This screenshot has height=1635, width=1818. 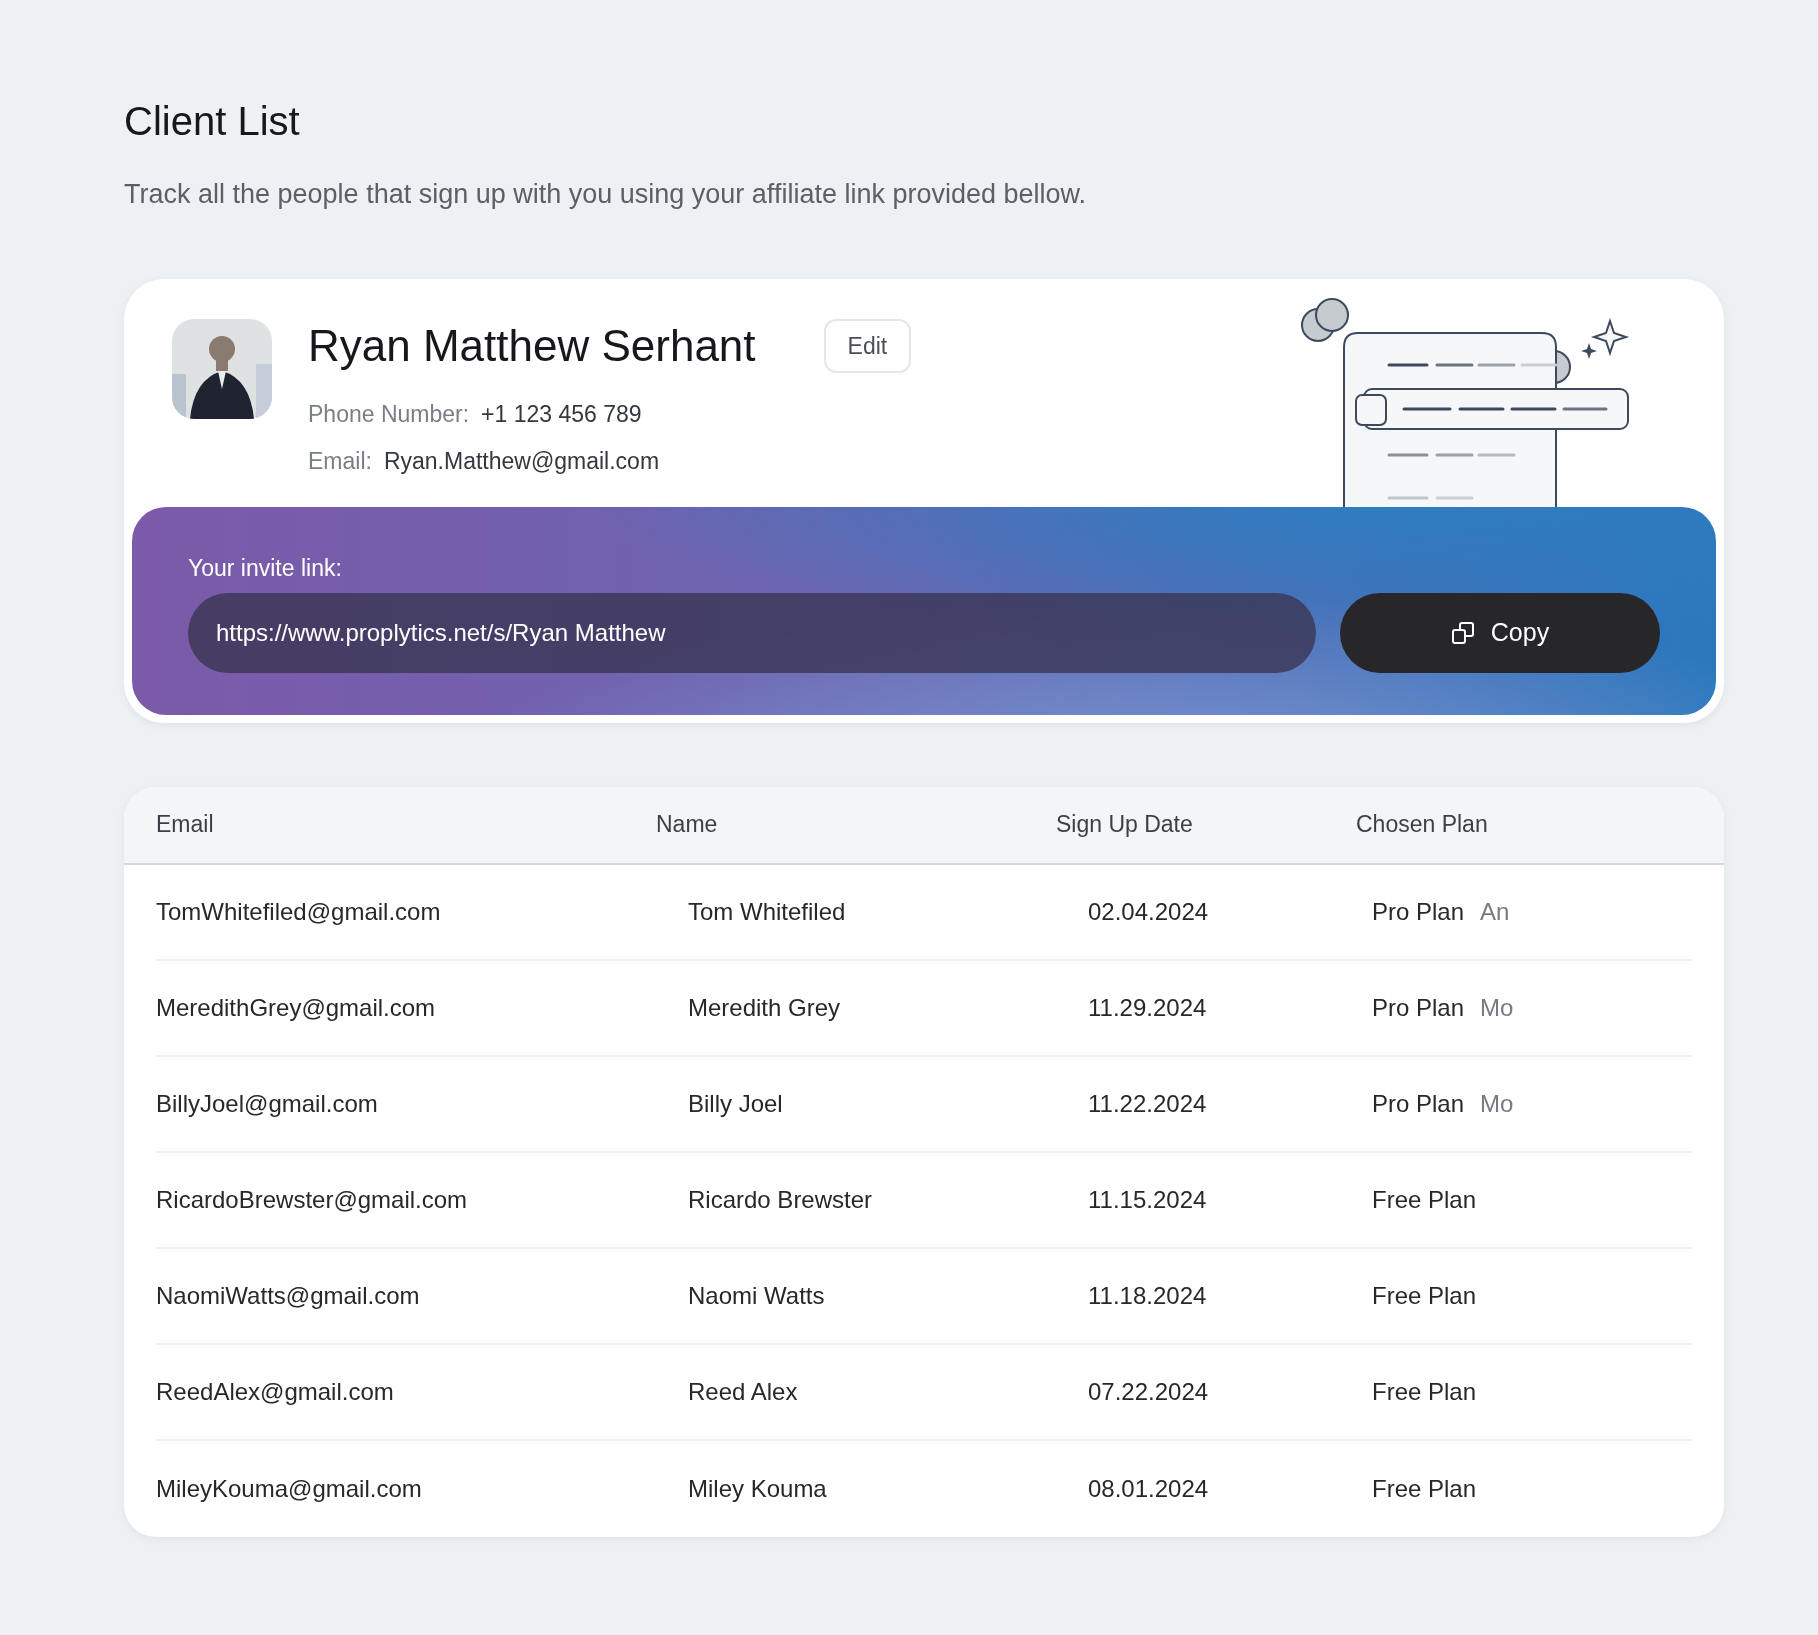 I want to click on page-title: Client List, so click(x=212, y=121).